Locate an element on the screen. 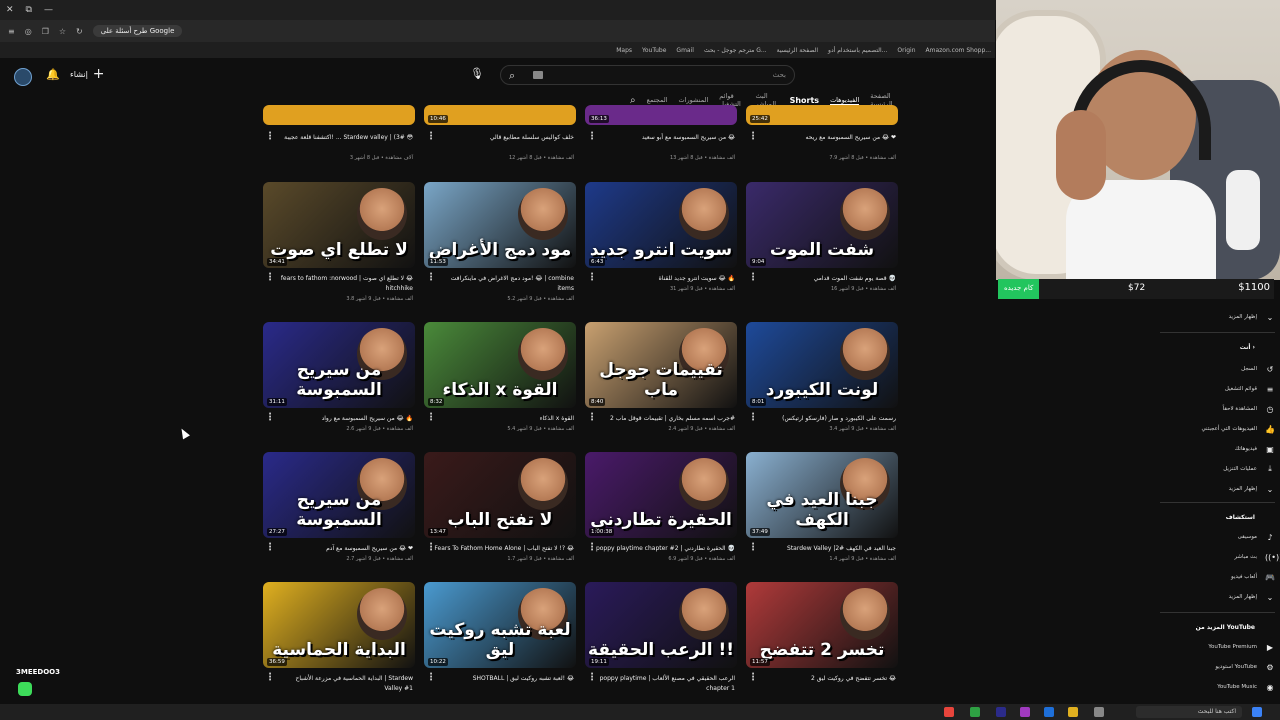 This screenshot has height=720, width=1280. sidebar-item-music-app: YouTube Music ◉ is located at coordinates (1220, 687).